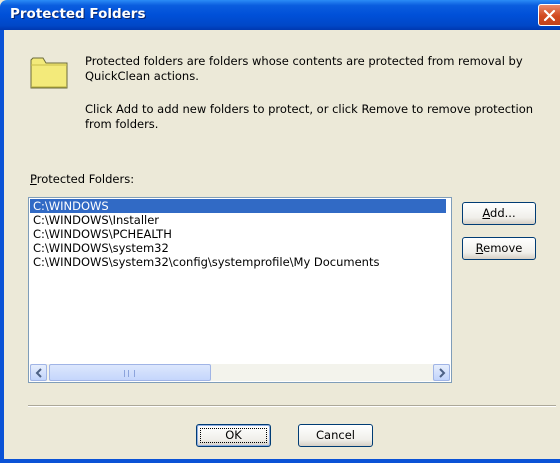  I want to click on arrow-left-icon, so click(38, 373).